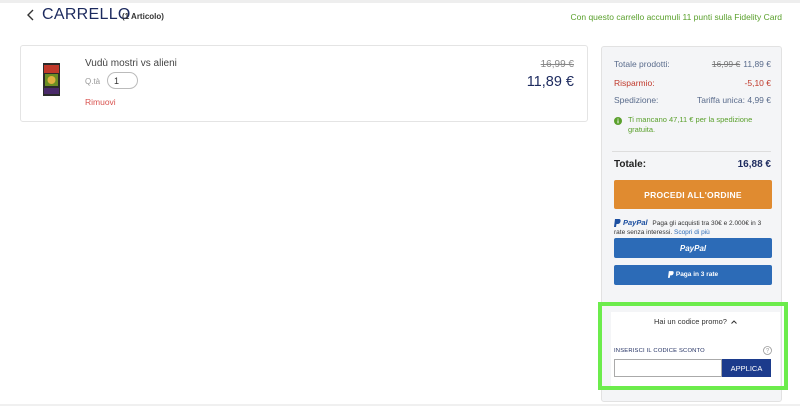 This screenshot has height=406, width=800. Describe the element at coordinates (618, 121) in the screenshot. I see `info-icon` at that location.